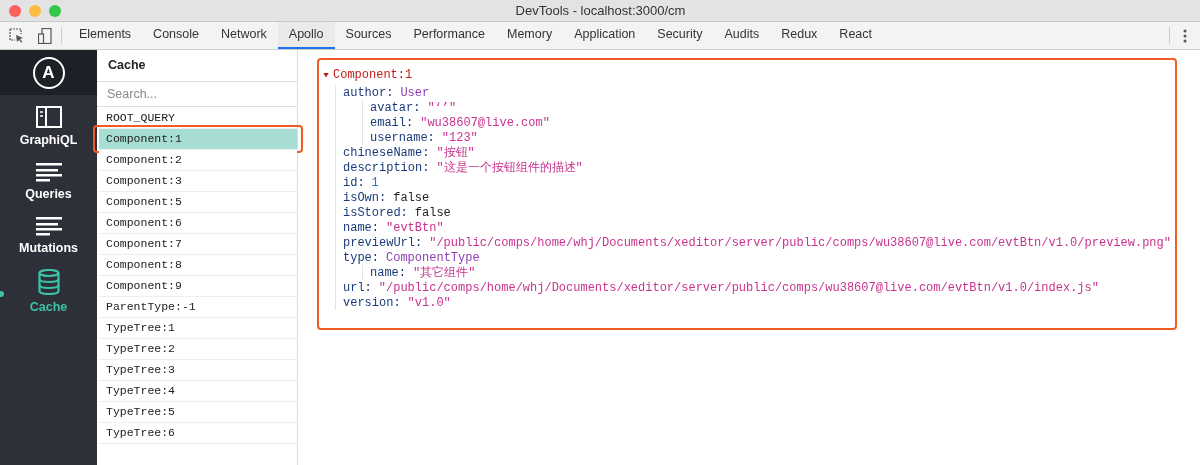  What do you see at coordinates (433, 257) in the screenshot?
I see `property-value: ComponentType` at bounding box center [433, 257].